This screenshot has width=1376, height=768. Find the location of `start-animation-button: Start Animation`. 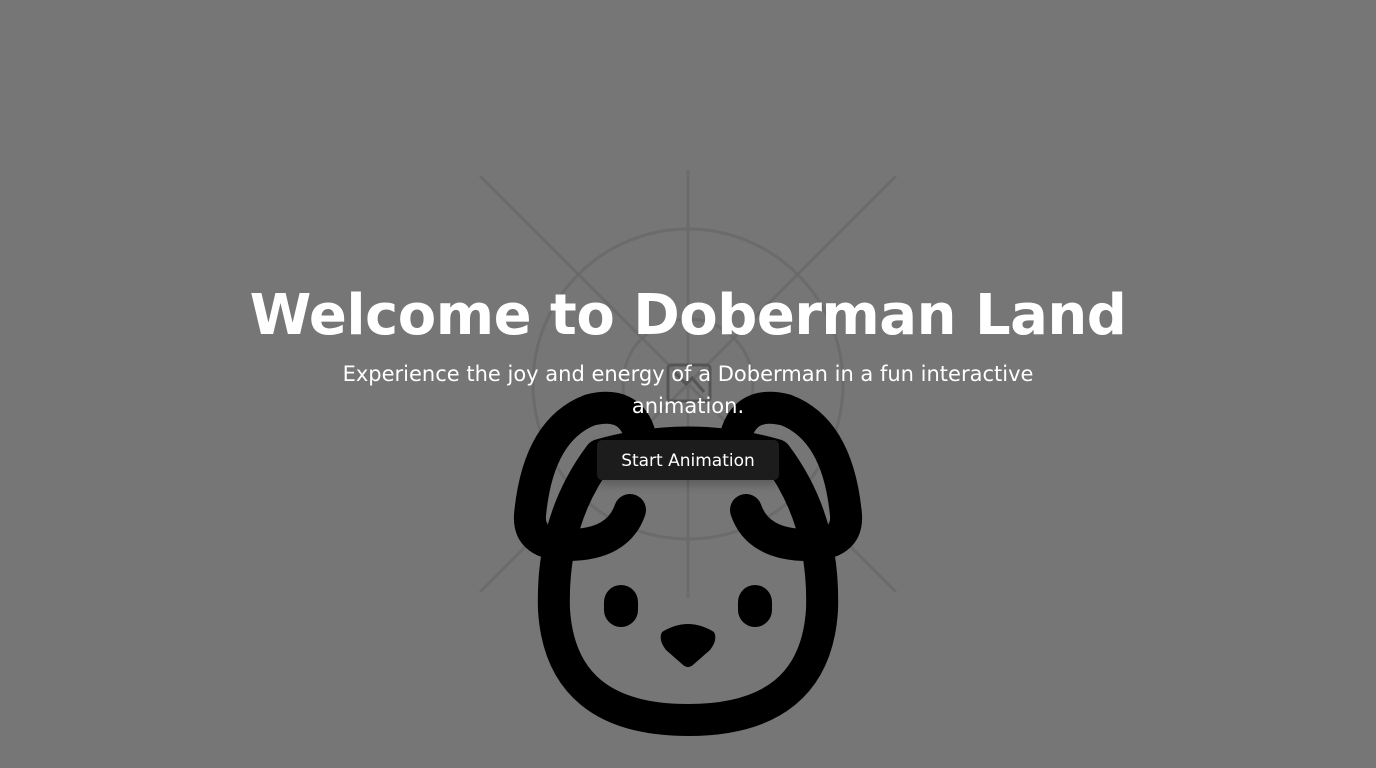

start-animation-button: Start Animation is located at coordinates (688, 460).